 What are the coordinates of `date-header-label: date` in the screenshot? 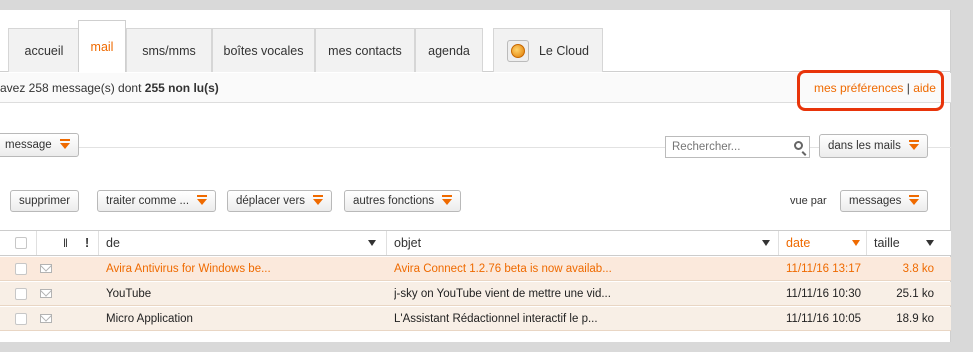 It's located at (798, 243).